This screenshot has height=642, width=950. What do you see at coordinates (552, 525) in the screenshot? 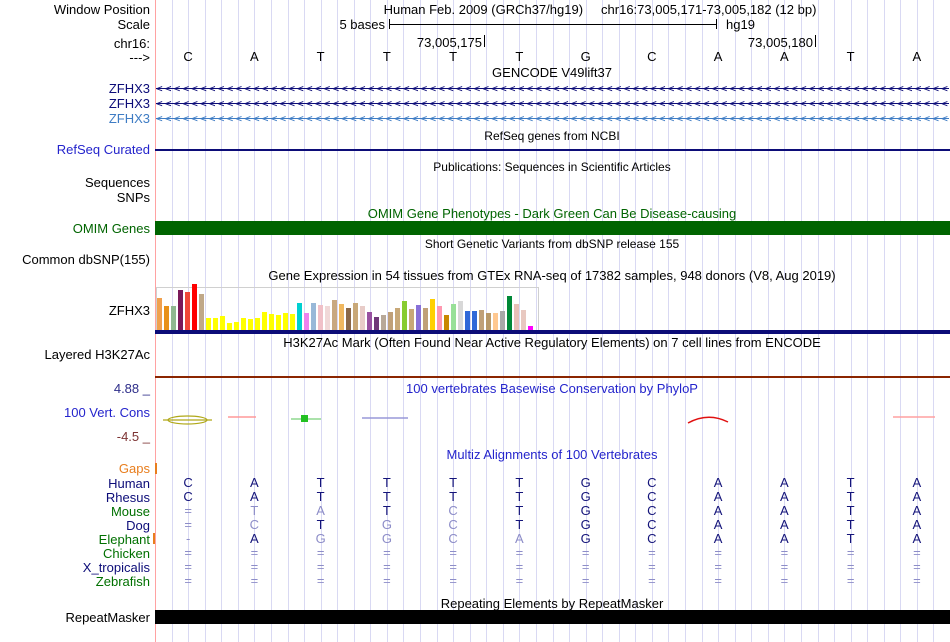
I see `alignment-row-dog: = C T G C T G C A A T A` at bounding box center [552, 525].